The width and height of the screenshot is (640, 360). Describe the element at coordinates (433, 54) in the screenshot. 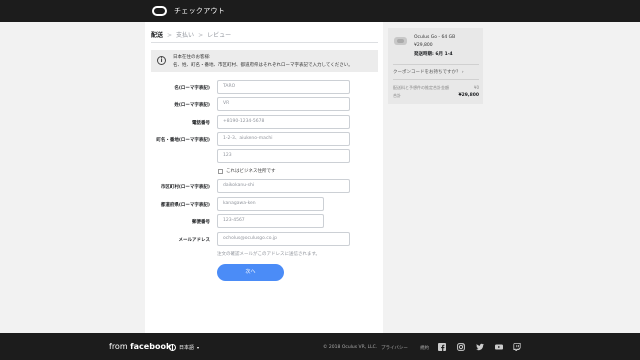

I see `ship-date: 発送時期: 6月 1-4` at that location.